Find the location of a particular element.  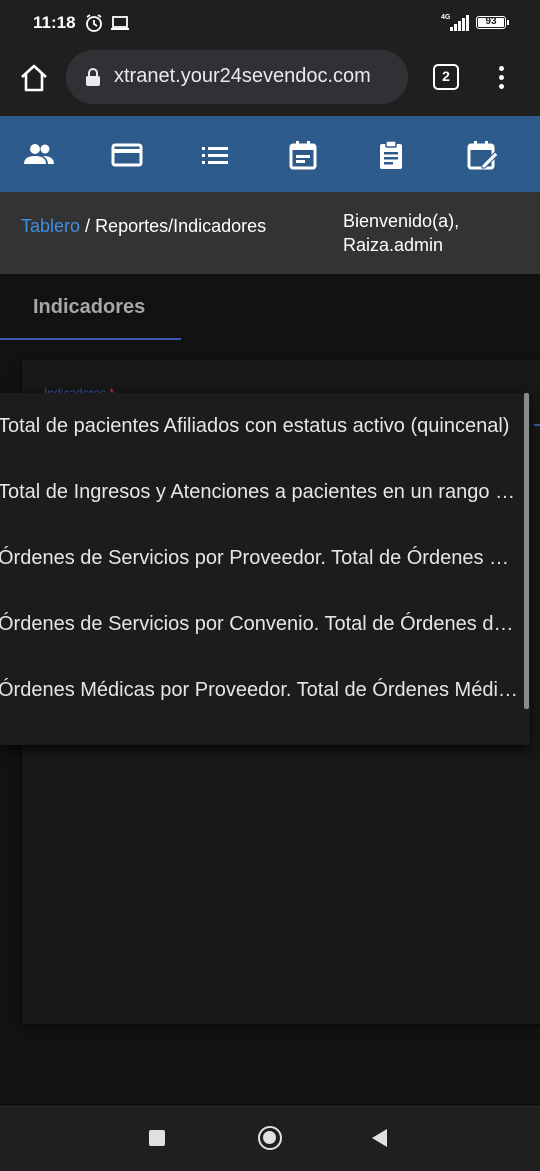

breadcrumb-current: Reportes/Indicadores is located at coordinates (181, 226).